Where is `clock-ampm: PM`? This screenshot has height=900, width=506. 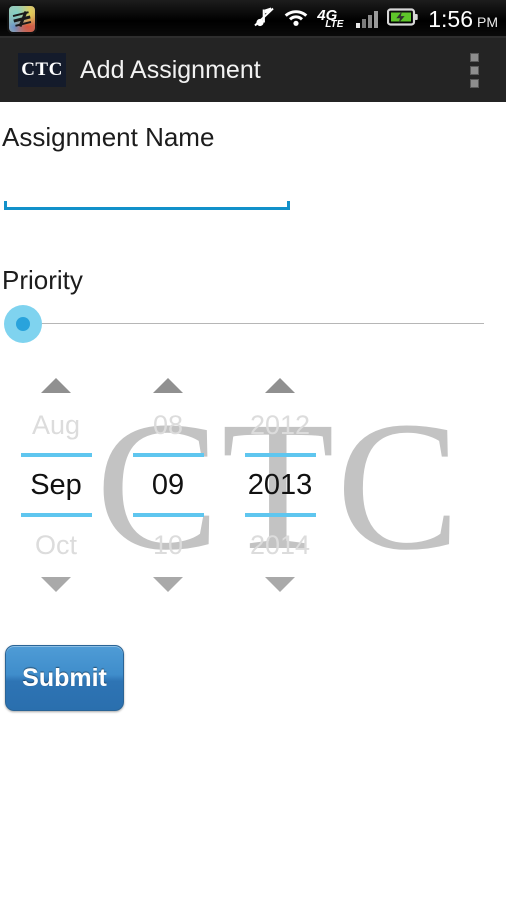 clock-ampm: PM is located at coordinates (487, 21).